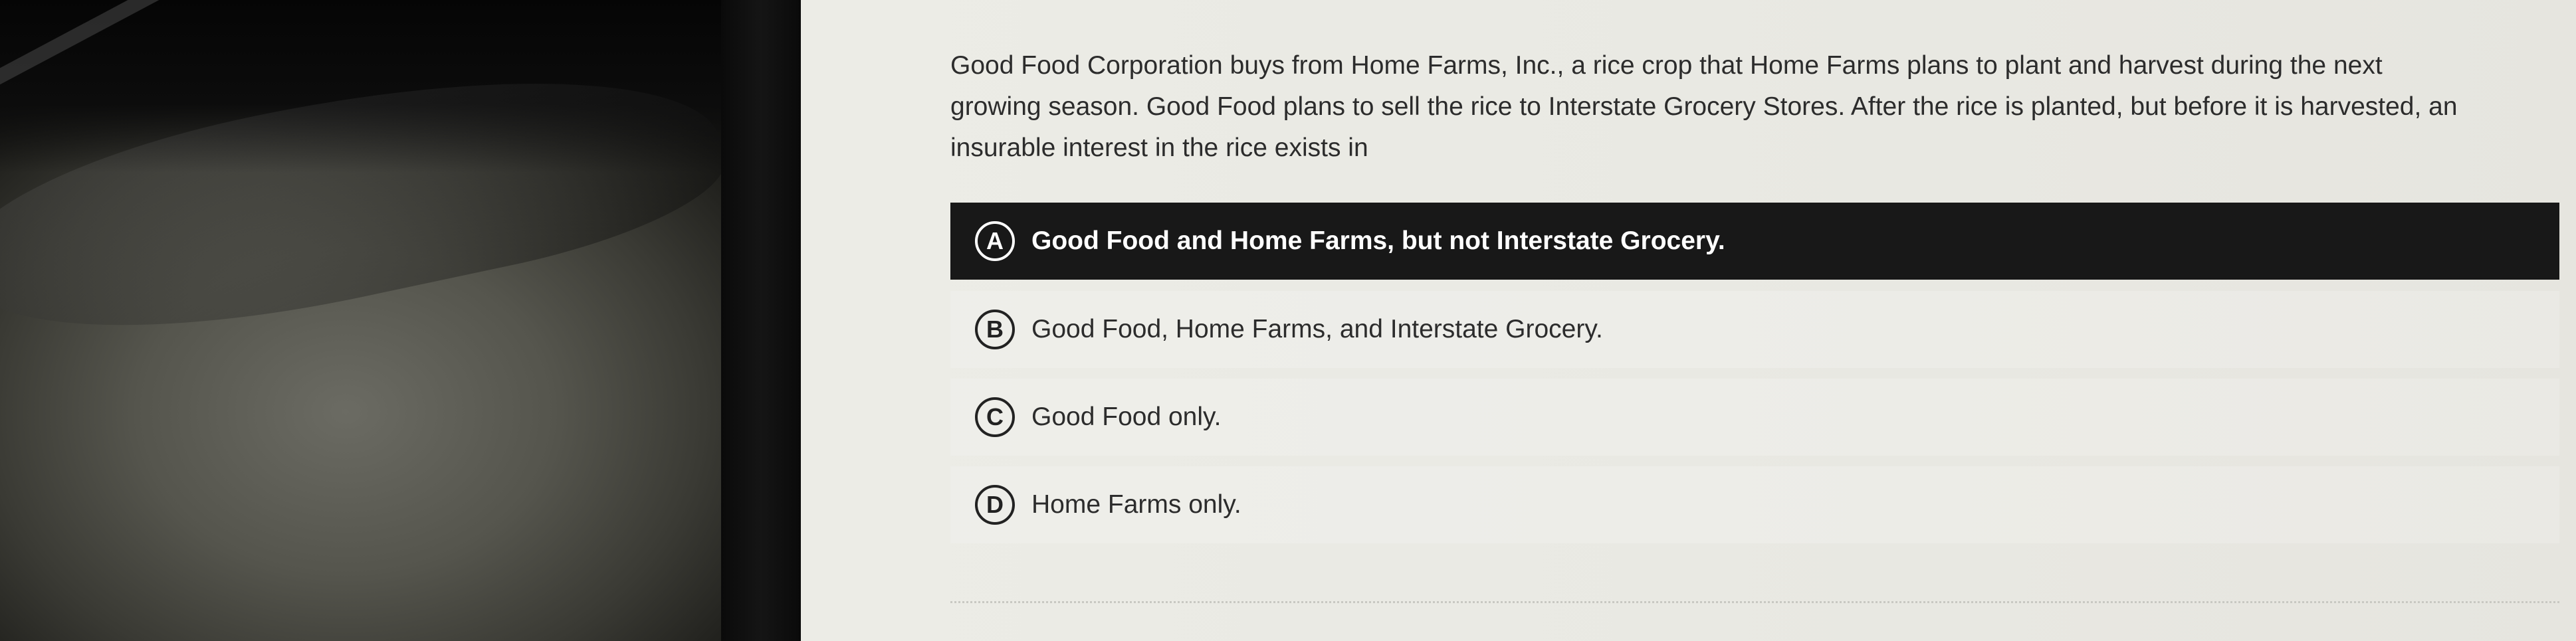 The height and width of the screenshot is (641, 2576). Describe the element at coordinates (1754, 602) in the screenshot. I see `section-divider` at that location.